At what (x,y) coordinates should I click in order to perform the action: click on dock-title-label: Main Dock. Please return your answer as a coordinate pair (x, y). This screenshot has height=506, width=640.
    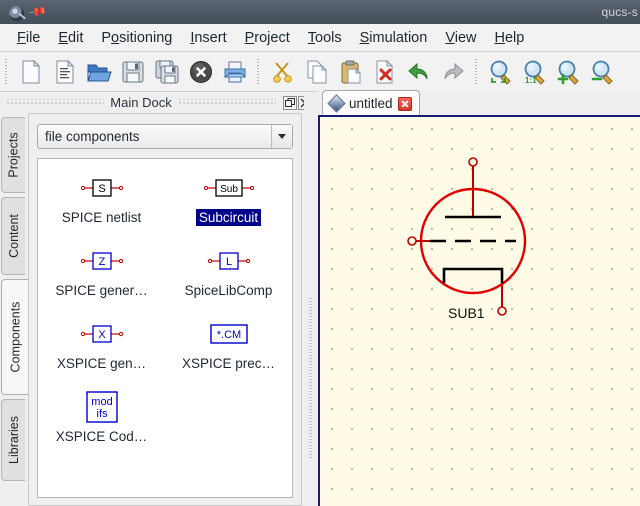
    Looking at the image, I should click on (141, 102).